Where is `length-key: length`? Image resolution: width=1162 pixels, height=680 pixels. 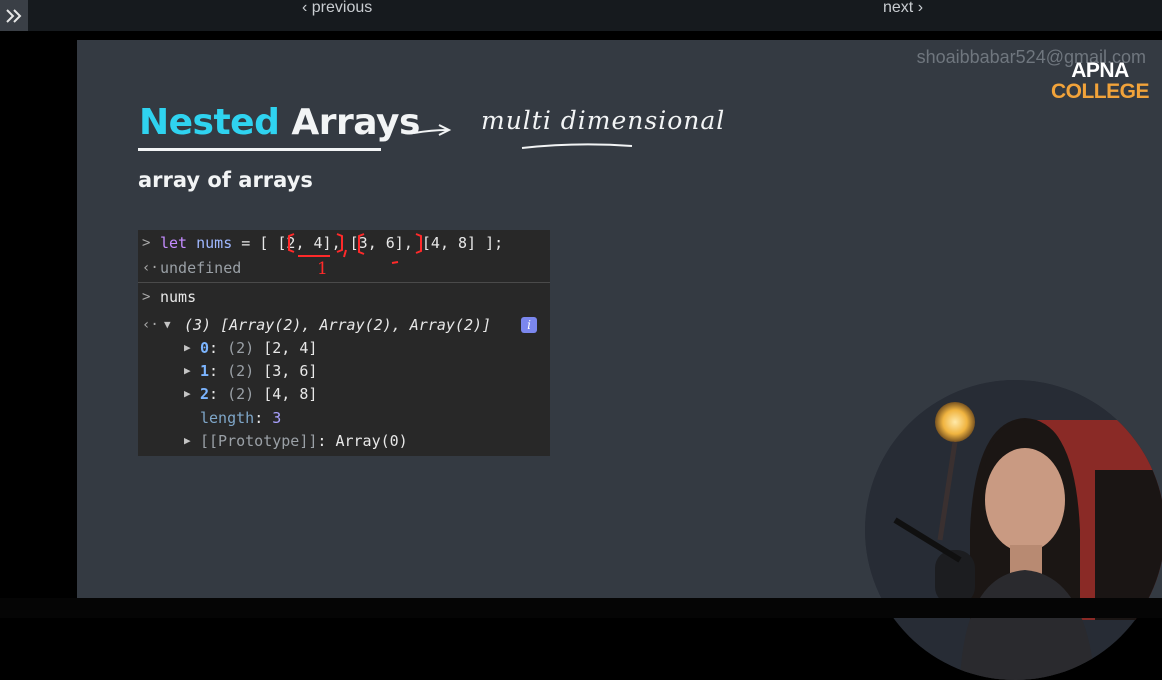
length-key: length is located at coordinates (227, 418).